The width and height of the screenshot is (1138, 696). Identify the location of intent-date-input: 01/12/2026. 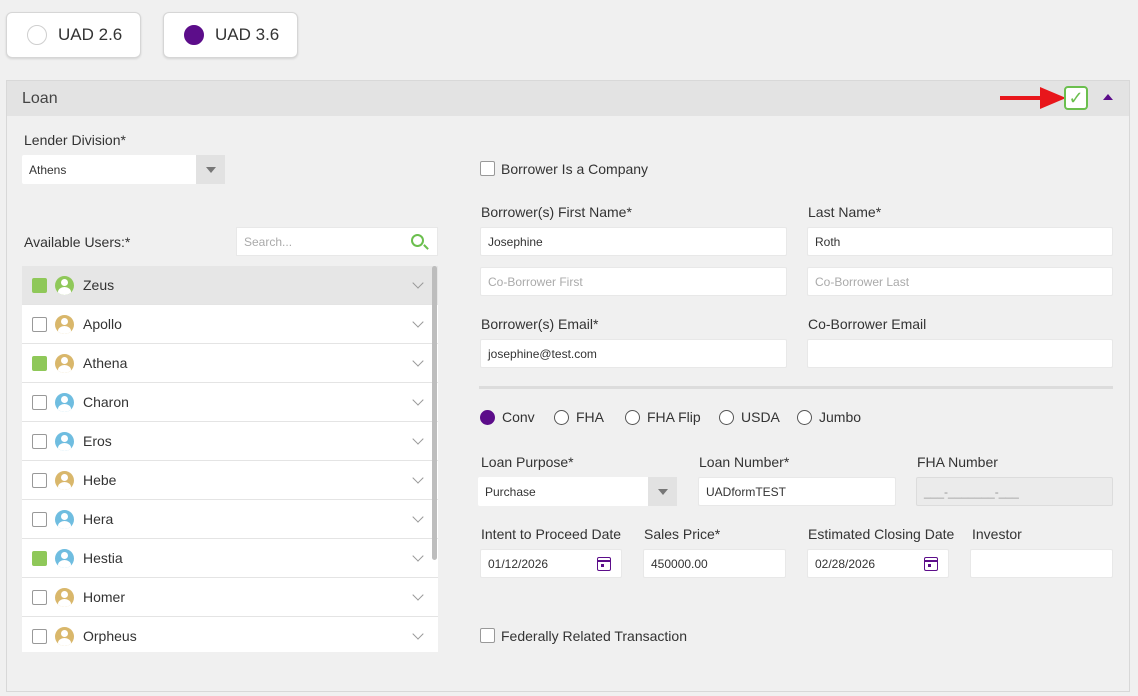
(551, 563).